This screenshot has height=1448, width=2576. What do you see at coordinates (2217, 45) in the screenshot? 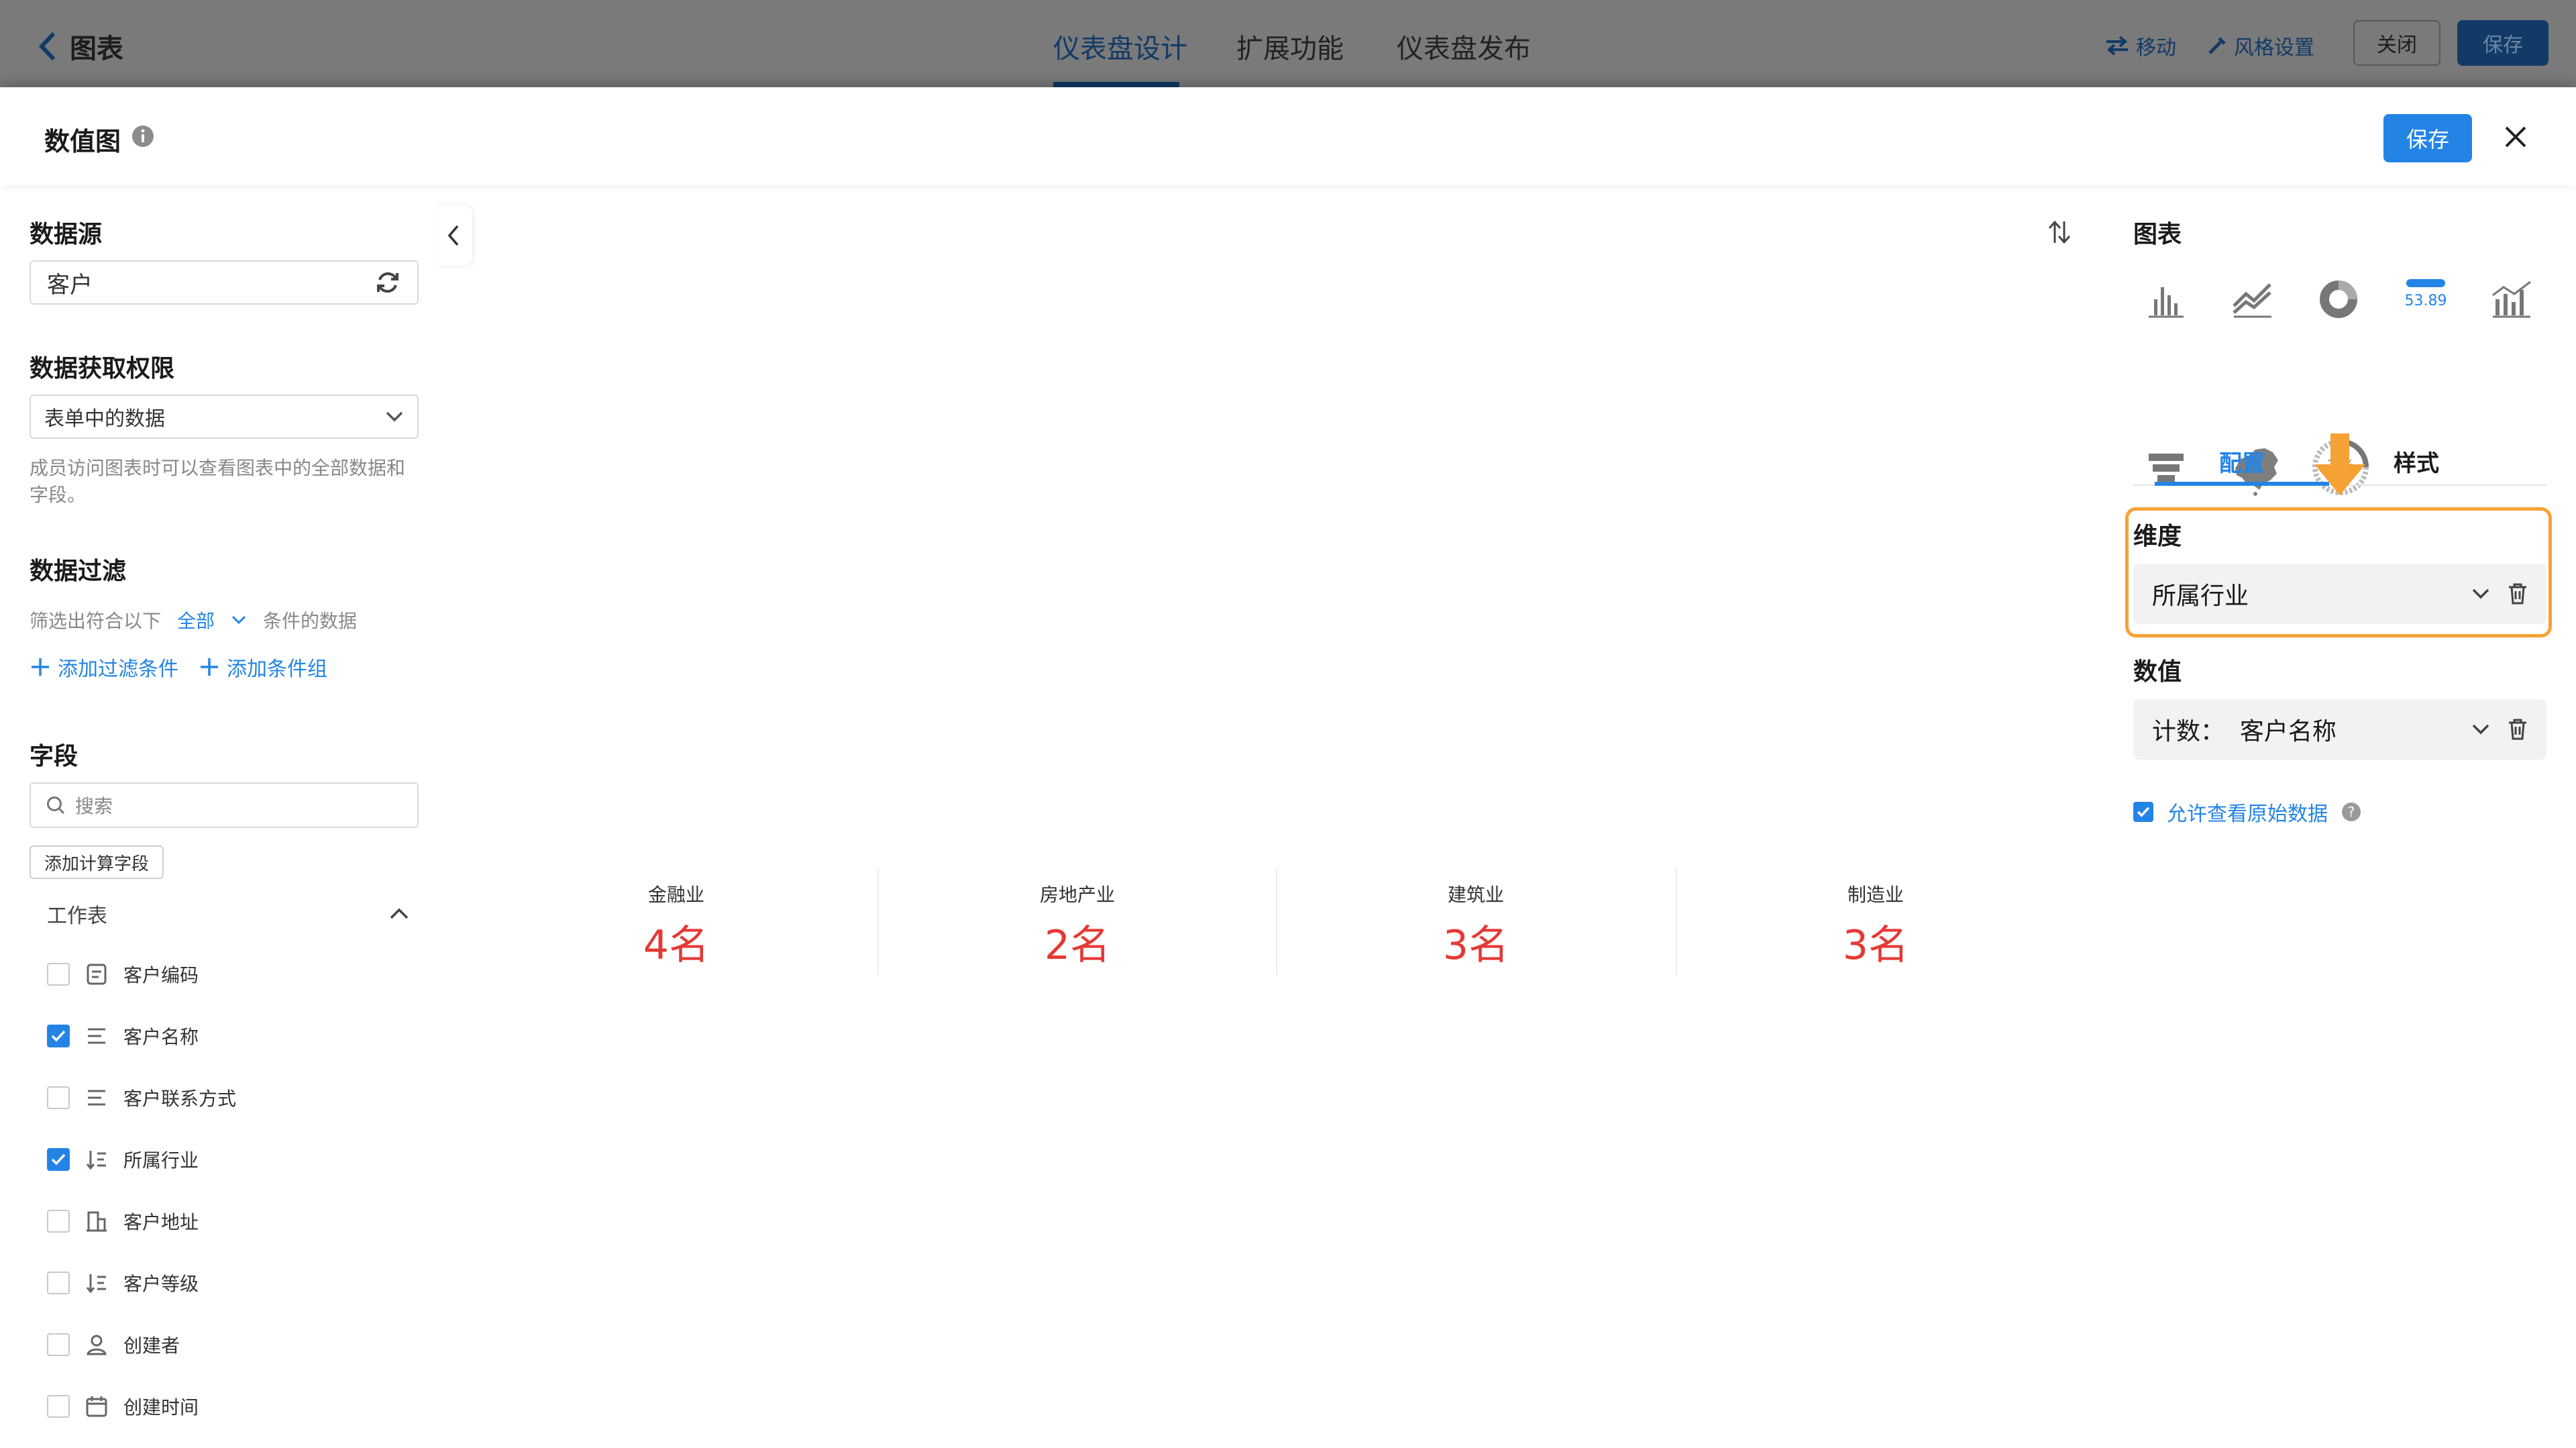
I see `brush-icon` at bounding box center [2217, 45].